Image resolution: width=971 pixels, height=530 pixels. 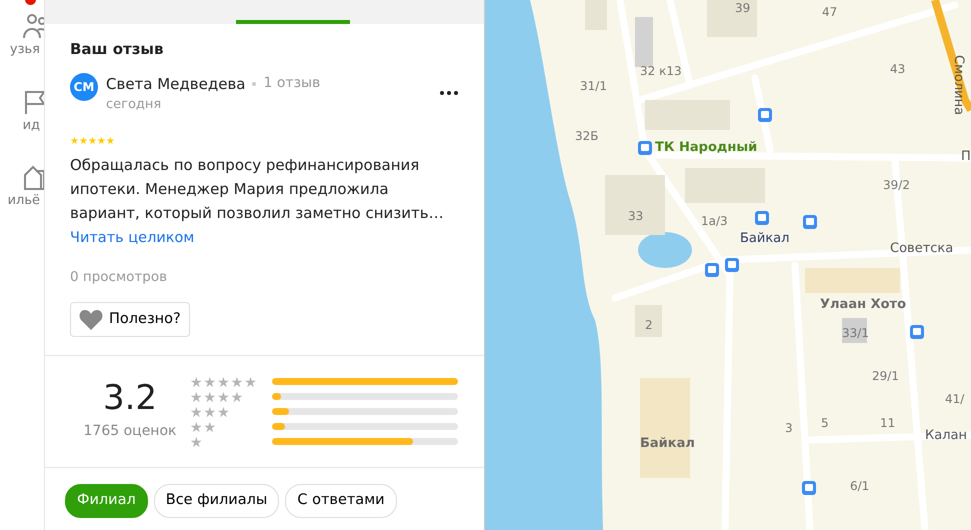 I want to click on map-label: 41/, so click(x=954, y=399).